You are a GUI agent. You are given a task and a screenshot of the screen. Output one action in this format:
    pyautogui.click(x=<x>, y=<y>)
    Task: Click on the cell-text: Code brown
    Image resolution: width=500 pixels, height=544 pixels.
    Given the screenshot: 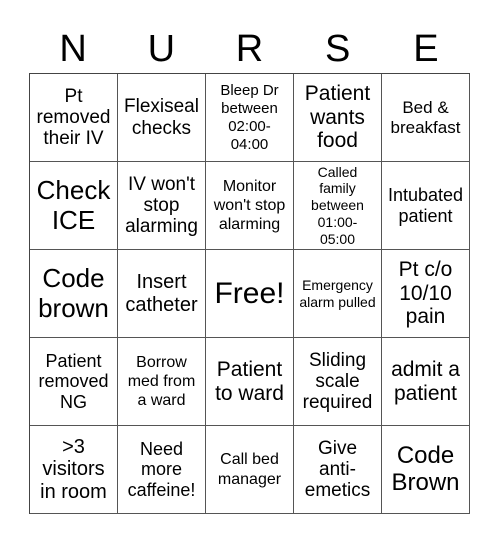 What is the action you would take?
    pyautogui.click(x=73, y=293)
    